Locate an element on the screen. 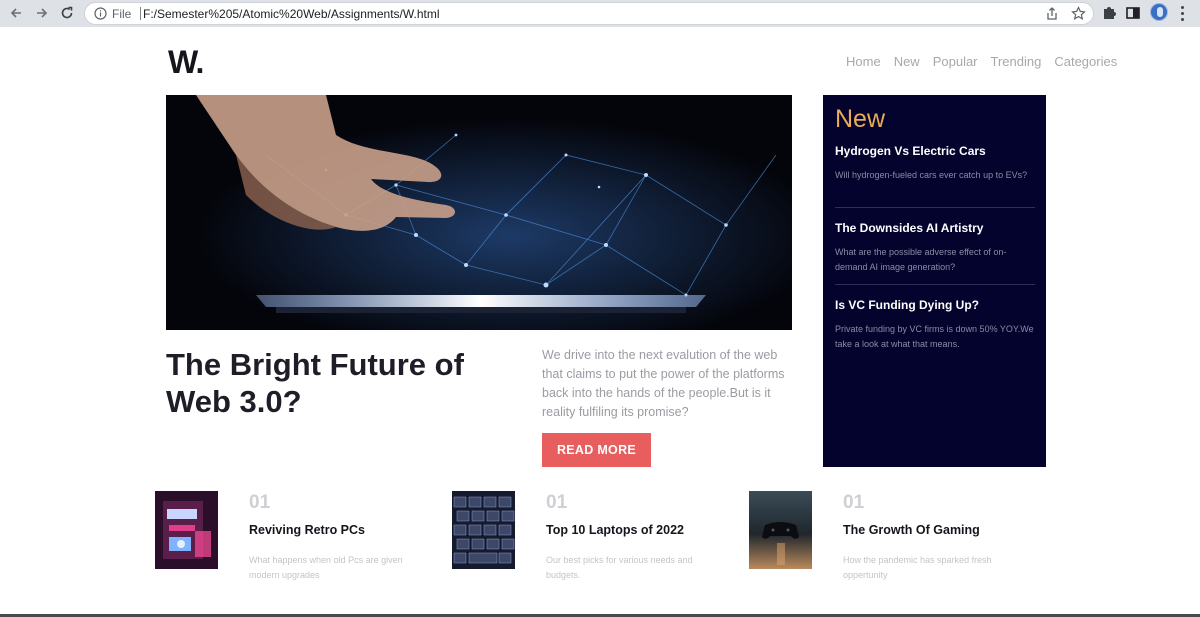 This screenshot has width=1200, height=617. file-scheme-label: File is located at coordinates (122, 14).